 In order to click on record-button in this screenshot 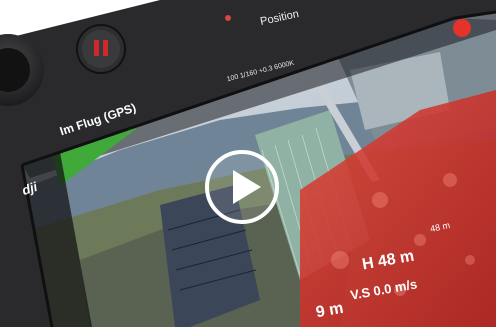, I will do `click(462, 28)`.